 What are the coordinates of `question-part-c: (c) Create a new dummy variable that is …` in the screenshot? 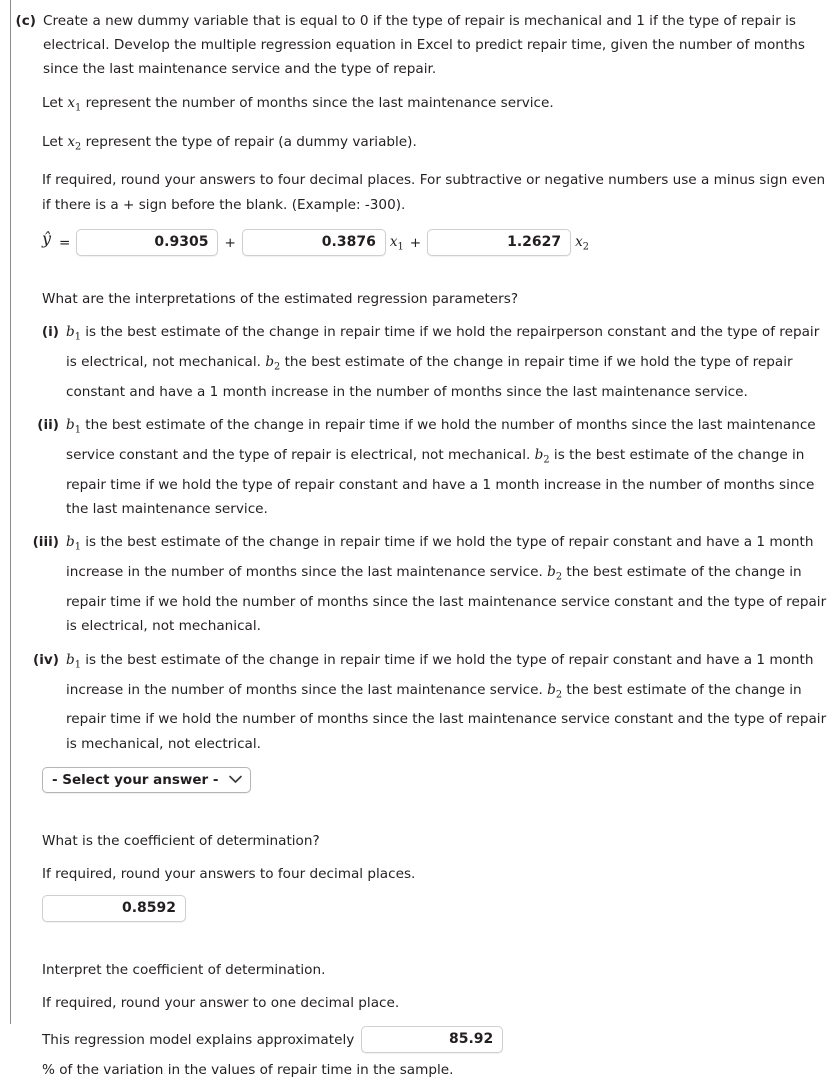 It's located at (416, 45).